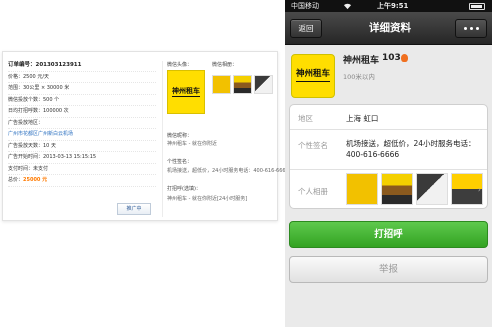 This screenshot has height=327, width=492. Describe the element at coordinates (362, 118) in the screenshot. I see `region-value: 上海 虹口` at that location.